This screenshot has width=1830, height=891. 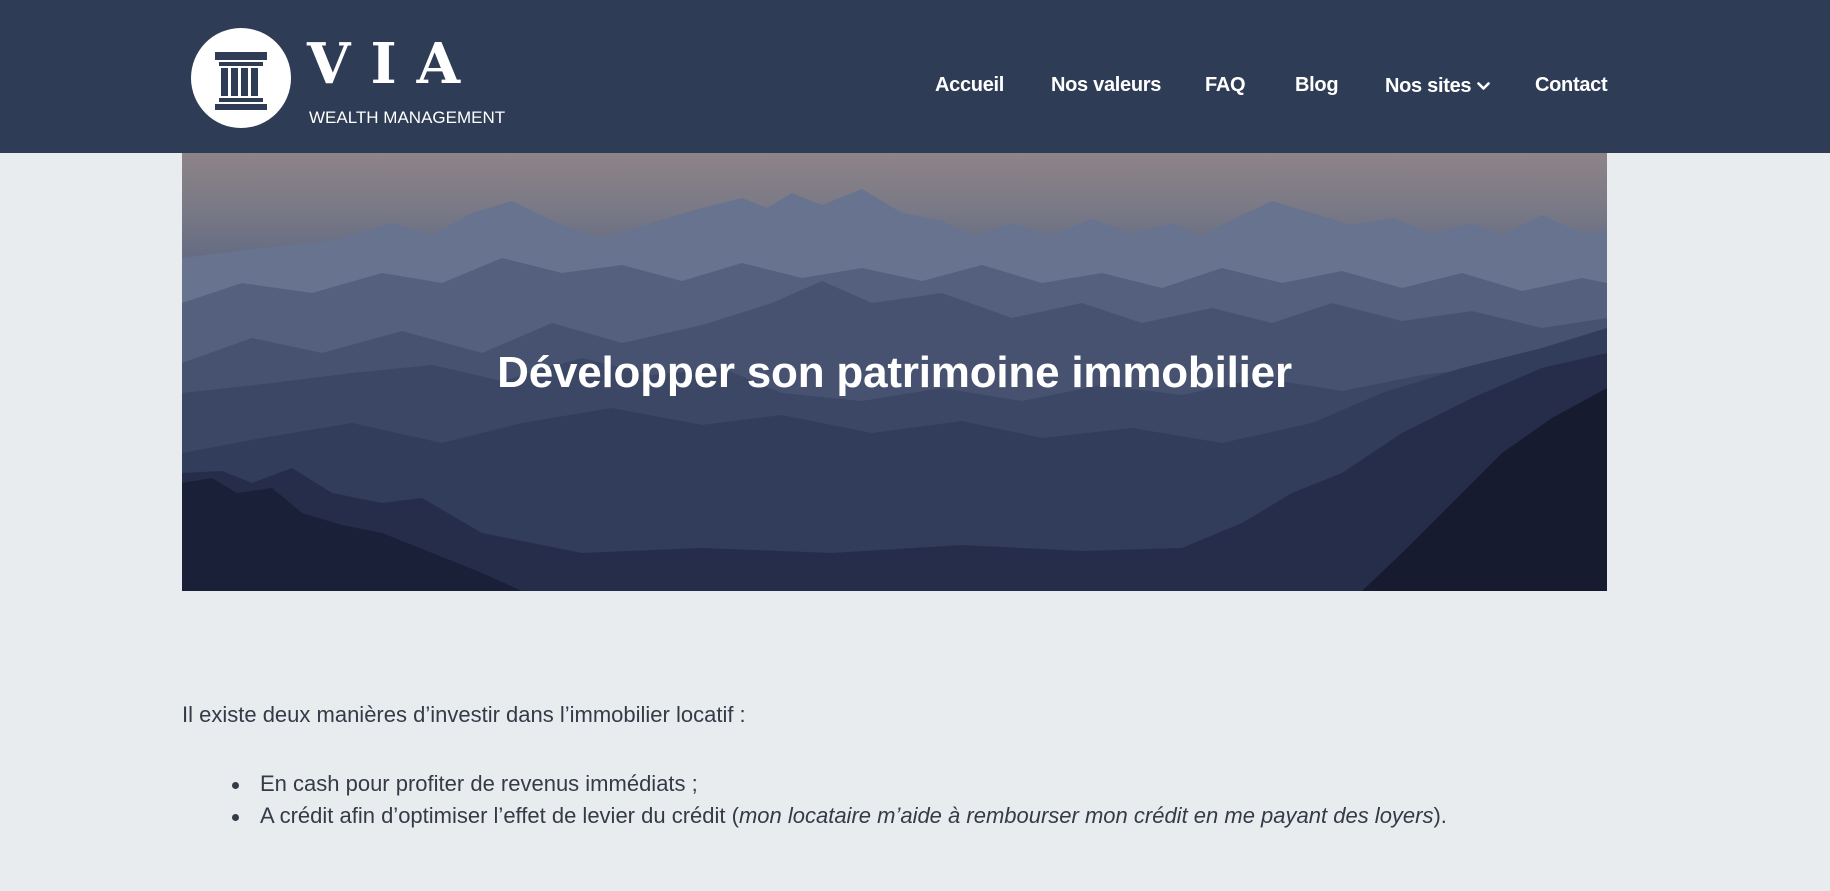 I want to click on logo-subtitle: WEALTH MANAGEMENT, so click(x=407, y=117).